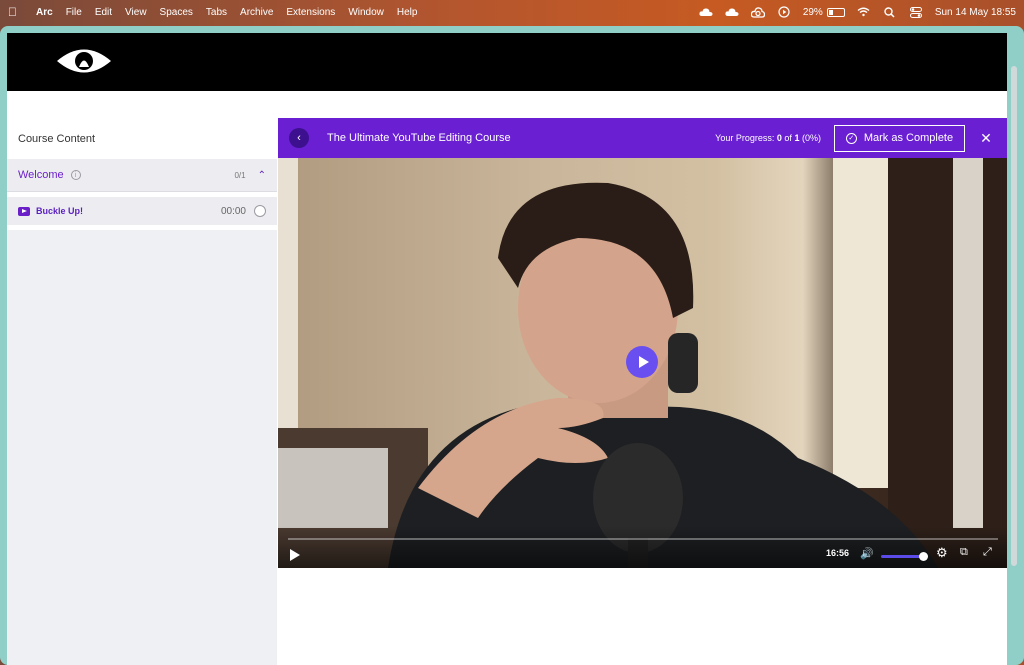 The width and height of the screenshot is (1024, 665). What do you see at coordinates (74, 12) in the screenshot?
I see `menu-file: File` at bounding box center [74, 12].